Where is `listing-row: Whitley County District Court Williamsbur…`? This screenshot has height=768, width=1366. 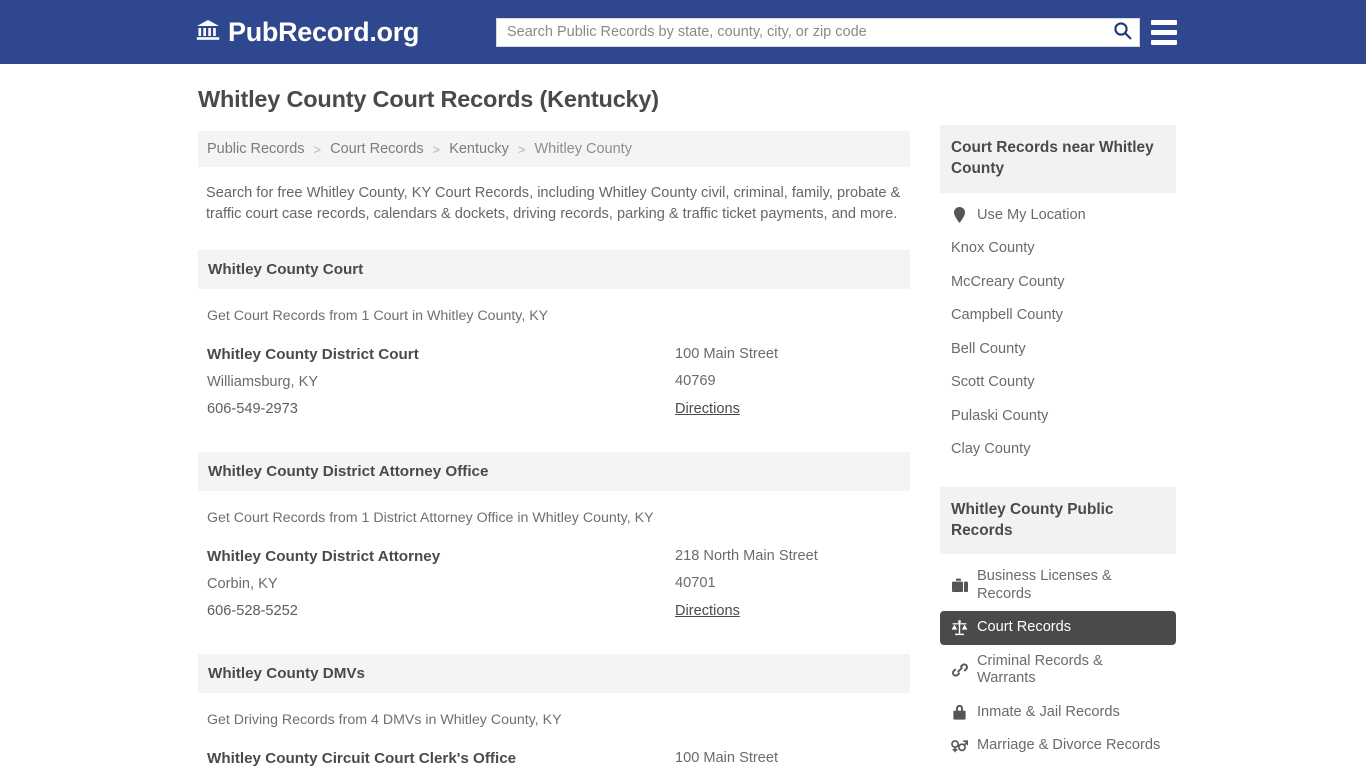 listing-row: Whitley County District Court Williamsbur… is located at coordinates (554, 387).